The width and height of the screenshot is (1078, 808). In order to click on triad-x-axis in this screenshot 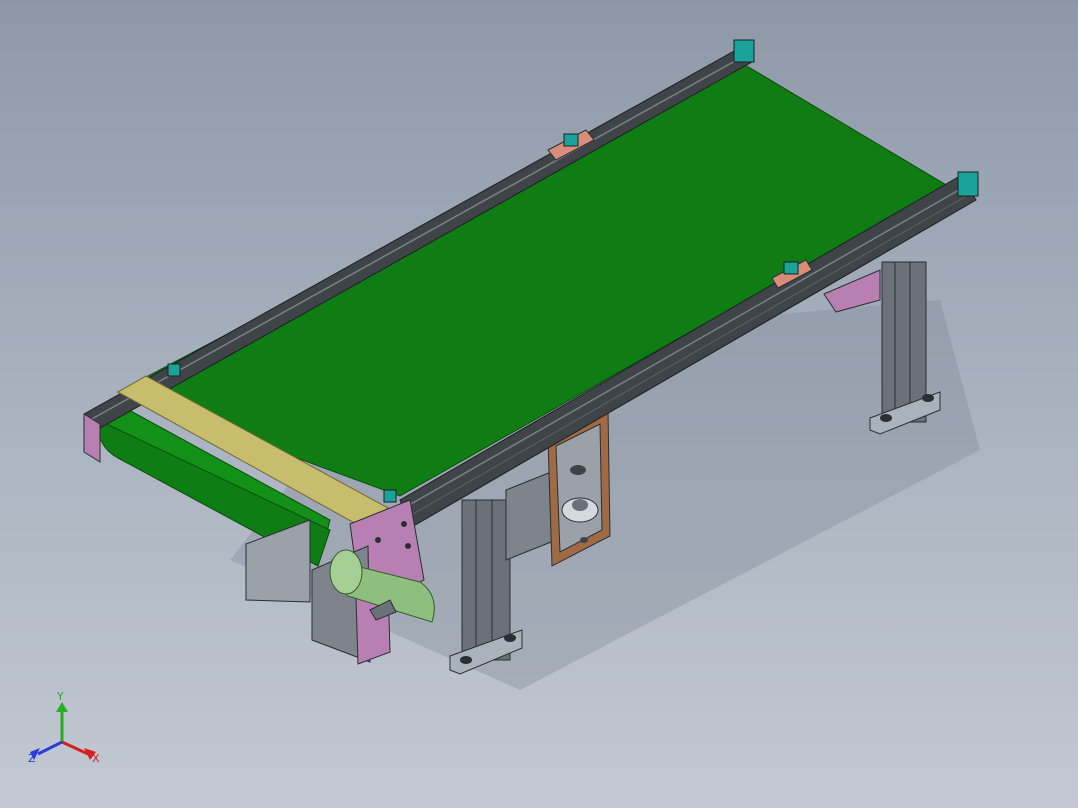, I will do `click(75, 748)`.